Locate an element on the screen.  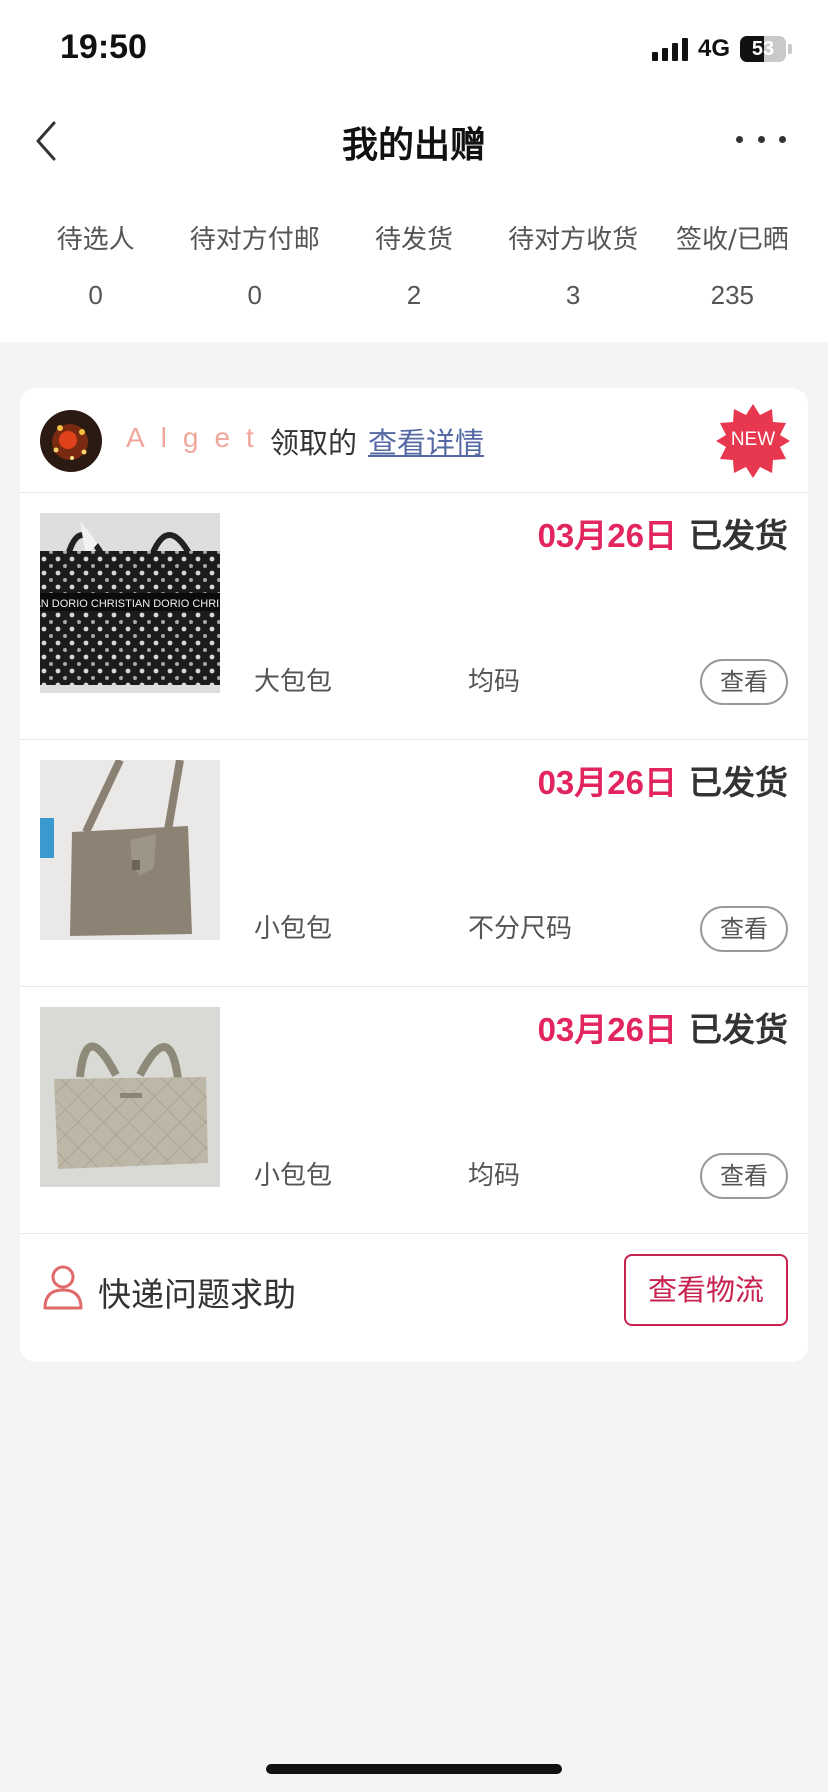
tab-count: 2 is located at coordinates (414, 295).